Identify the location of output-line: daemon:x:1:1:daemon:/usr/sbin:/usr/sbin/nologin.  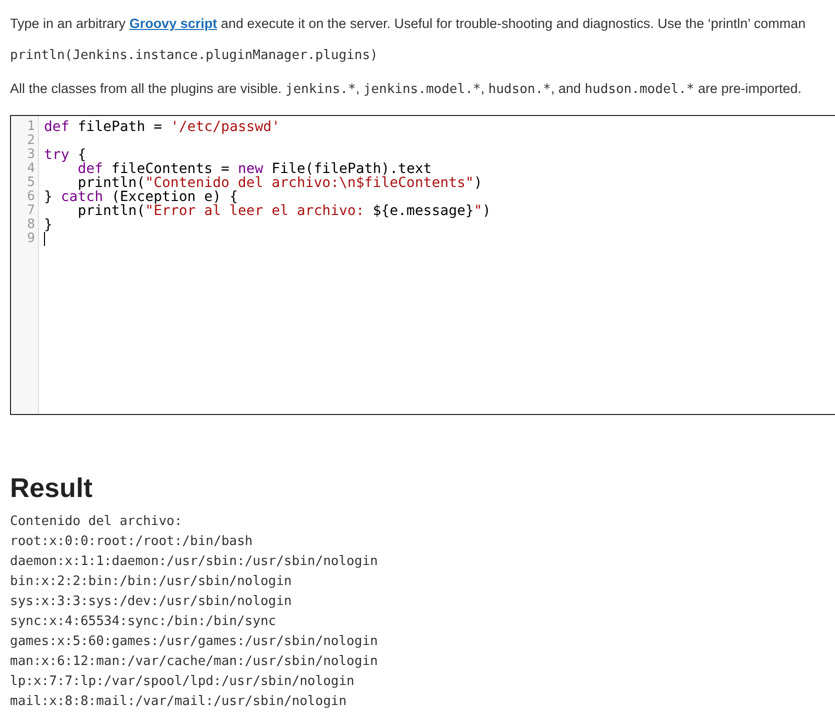
(194, 562).